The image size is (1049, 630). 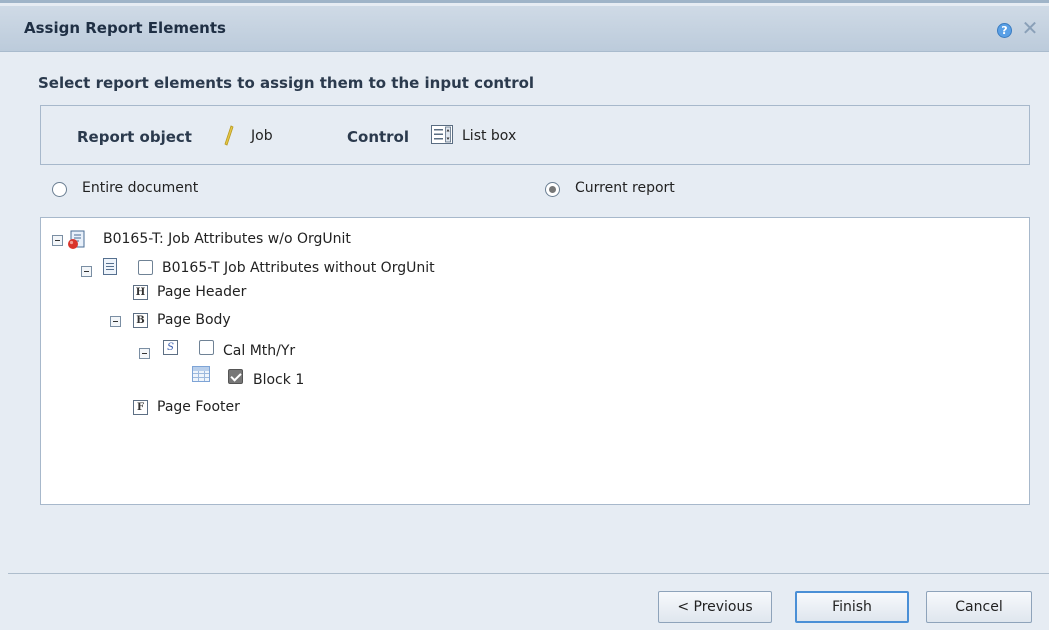 I want to click on page-body-icon: B, so click(x=140, y=320).